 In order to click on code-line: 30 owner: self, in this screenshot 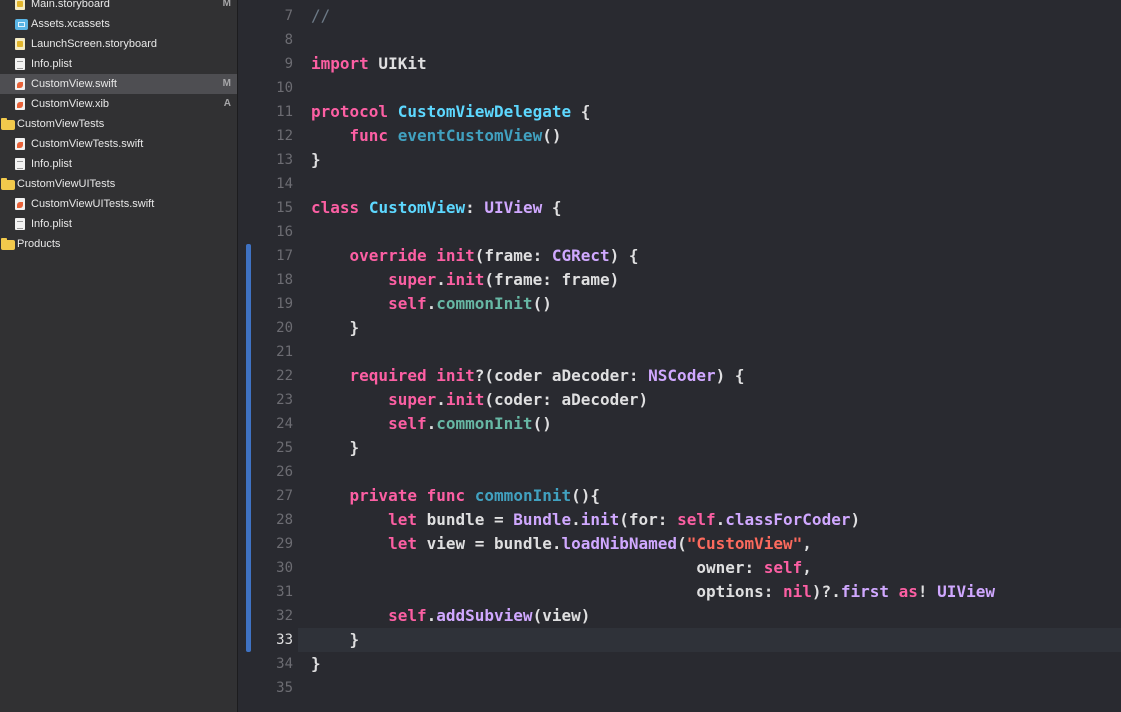, I will do `click(679, 568)`.